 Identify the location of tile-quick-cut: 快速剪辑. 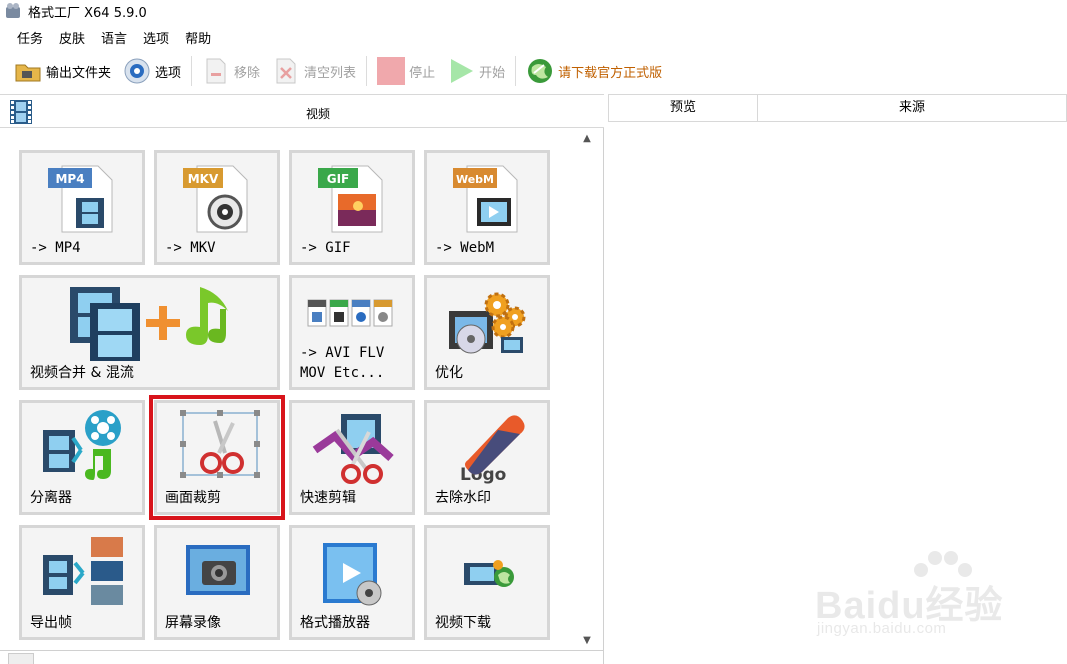
(352, 457).